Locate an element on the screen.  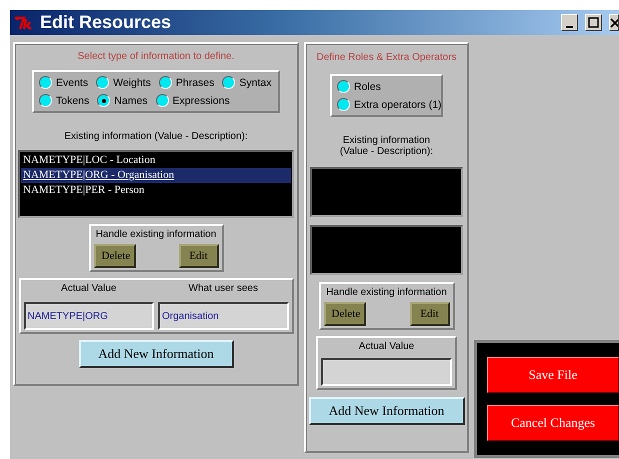
roles-list is located at coordinates (386, 192).